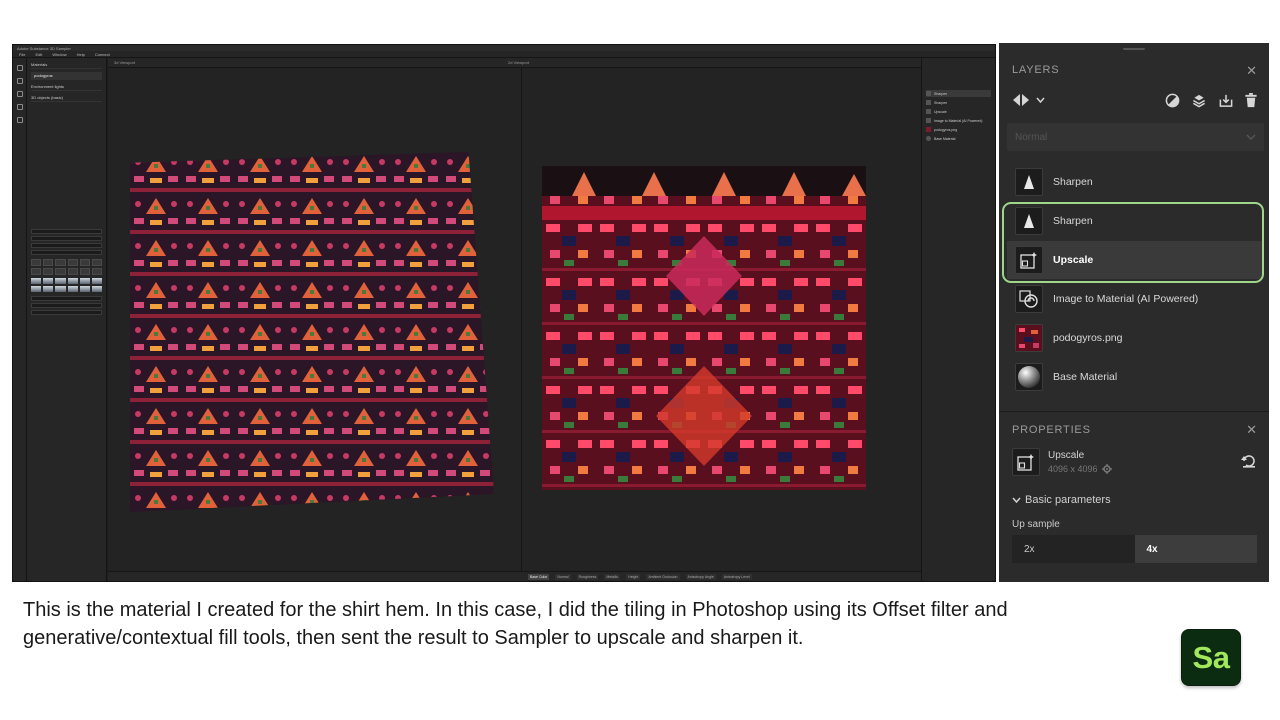 The image size is (1280, 720). What do you see at coordinates (1135, 182) in the screenshot?
I see `layer-item: Sharpen` at bounding box center [1135, 182].